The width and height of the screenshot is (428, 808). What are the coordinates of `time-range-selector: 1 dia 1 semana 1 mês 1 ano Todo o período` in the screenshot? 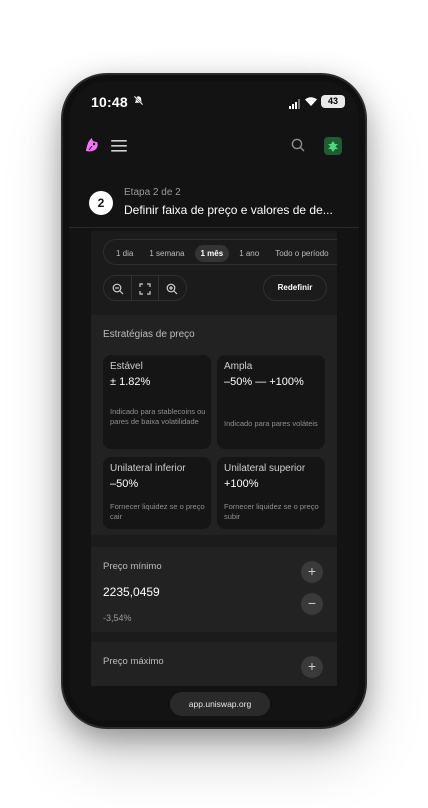 It's located at (220, 252).